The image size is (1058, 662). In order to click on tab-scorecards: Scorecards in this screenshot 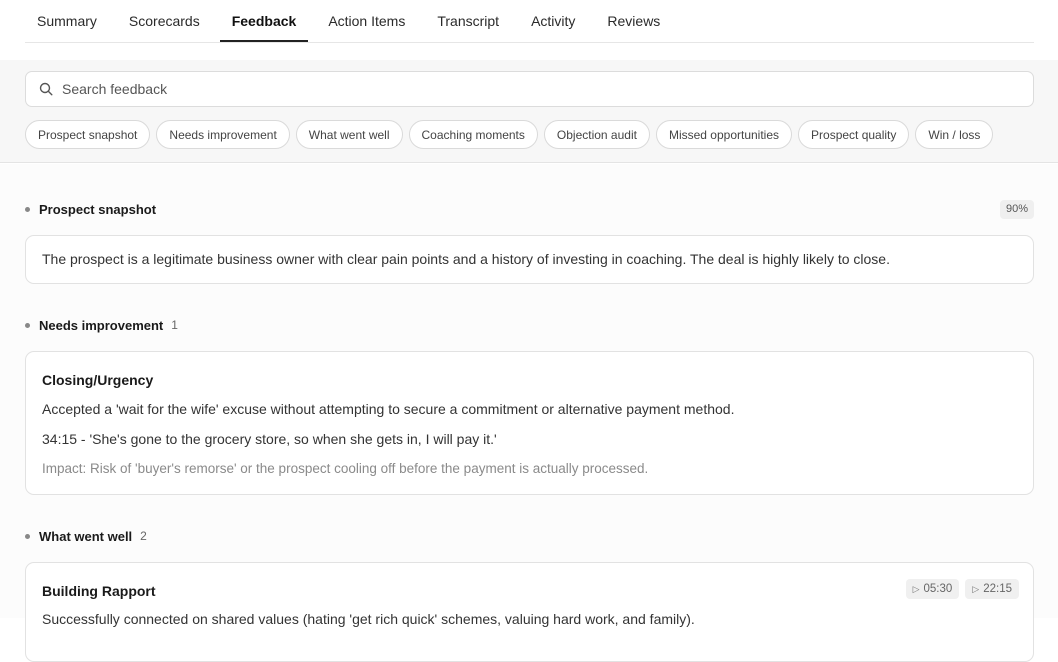, I will do `click(164, 21)`.